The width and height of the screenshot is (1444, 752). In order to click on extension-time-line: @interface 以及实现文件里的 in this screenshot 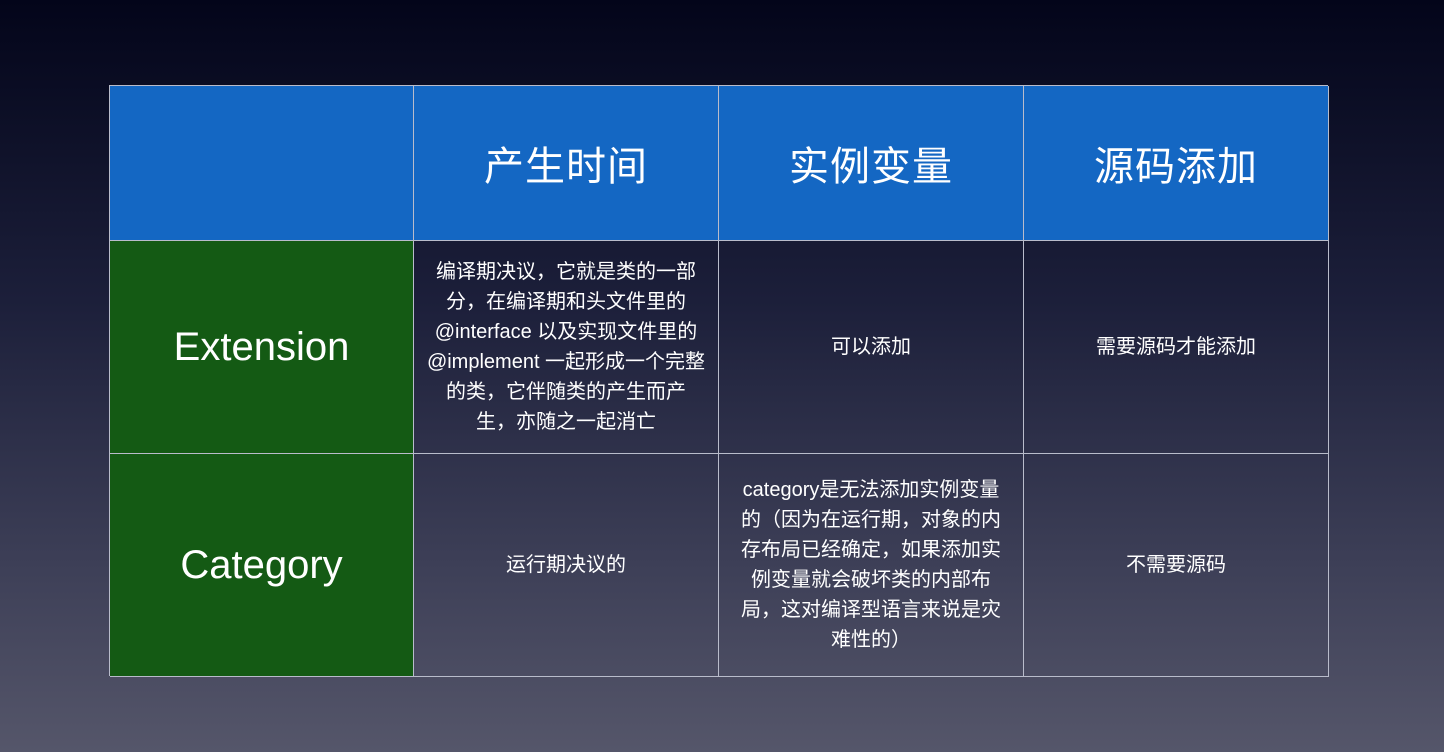, I will do `click(566, 332)`.